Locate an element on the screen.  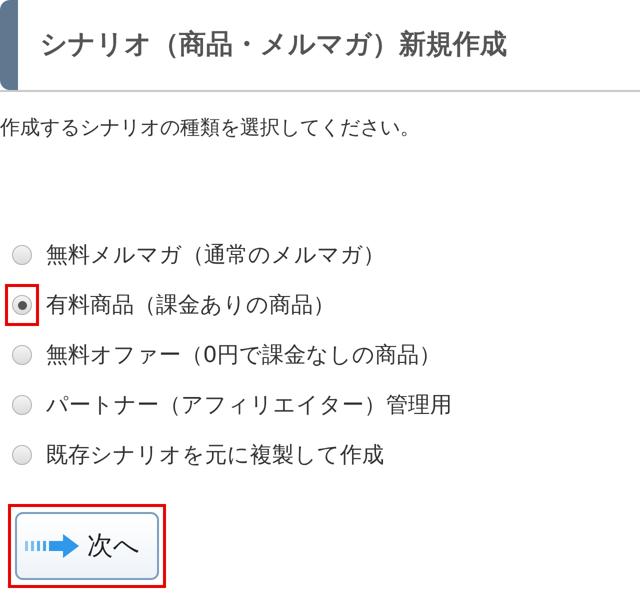
next-button: 次へ is located at coordinates (87, 546).